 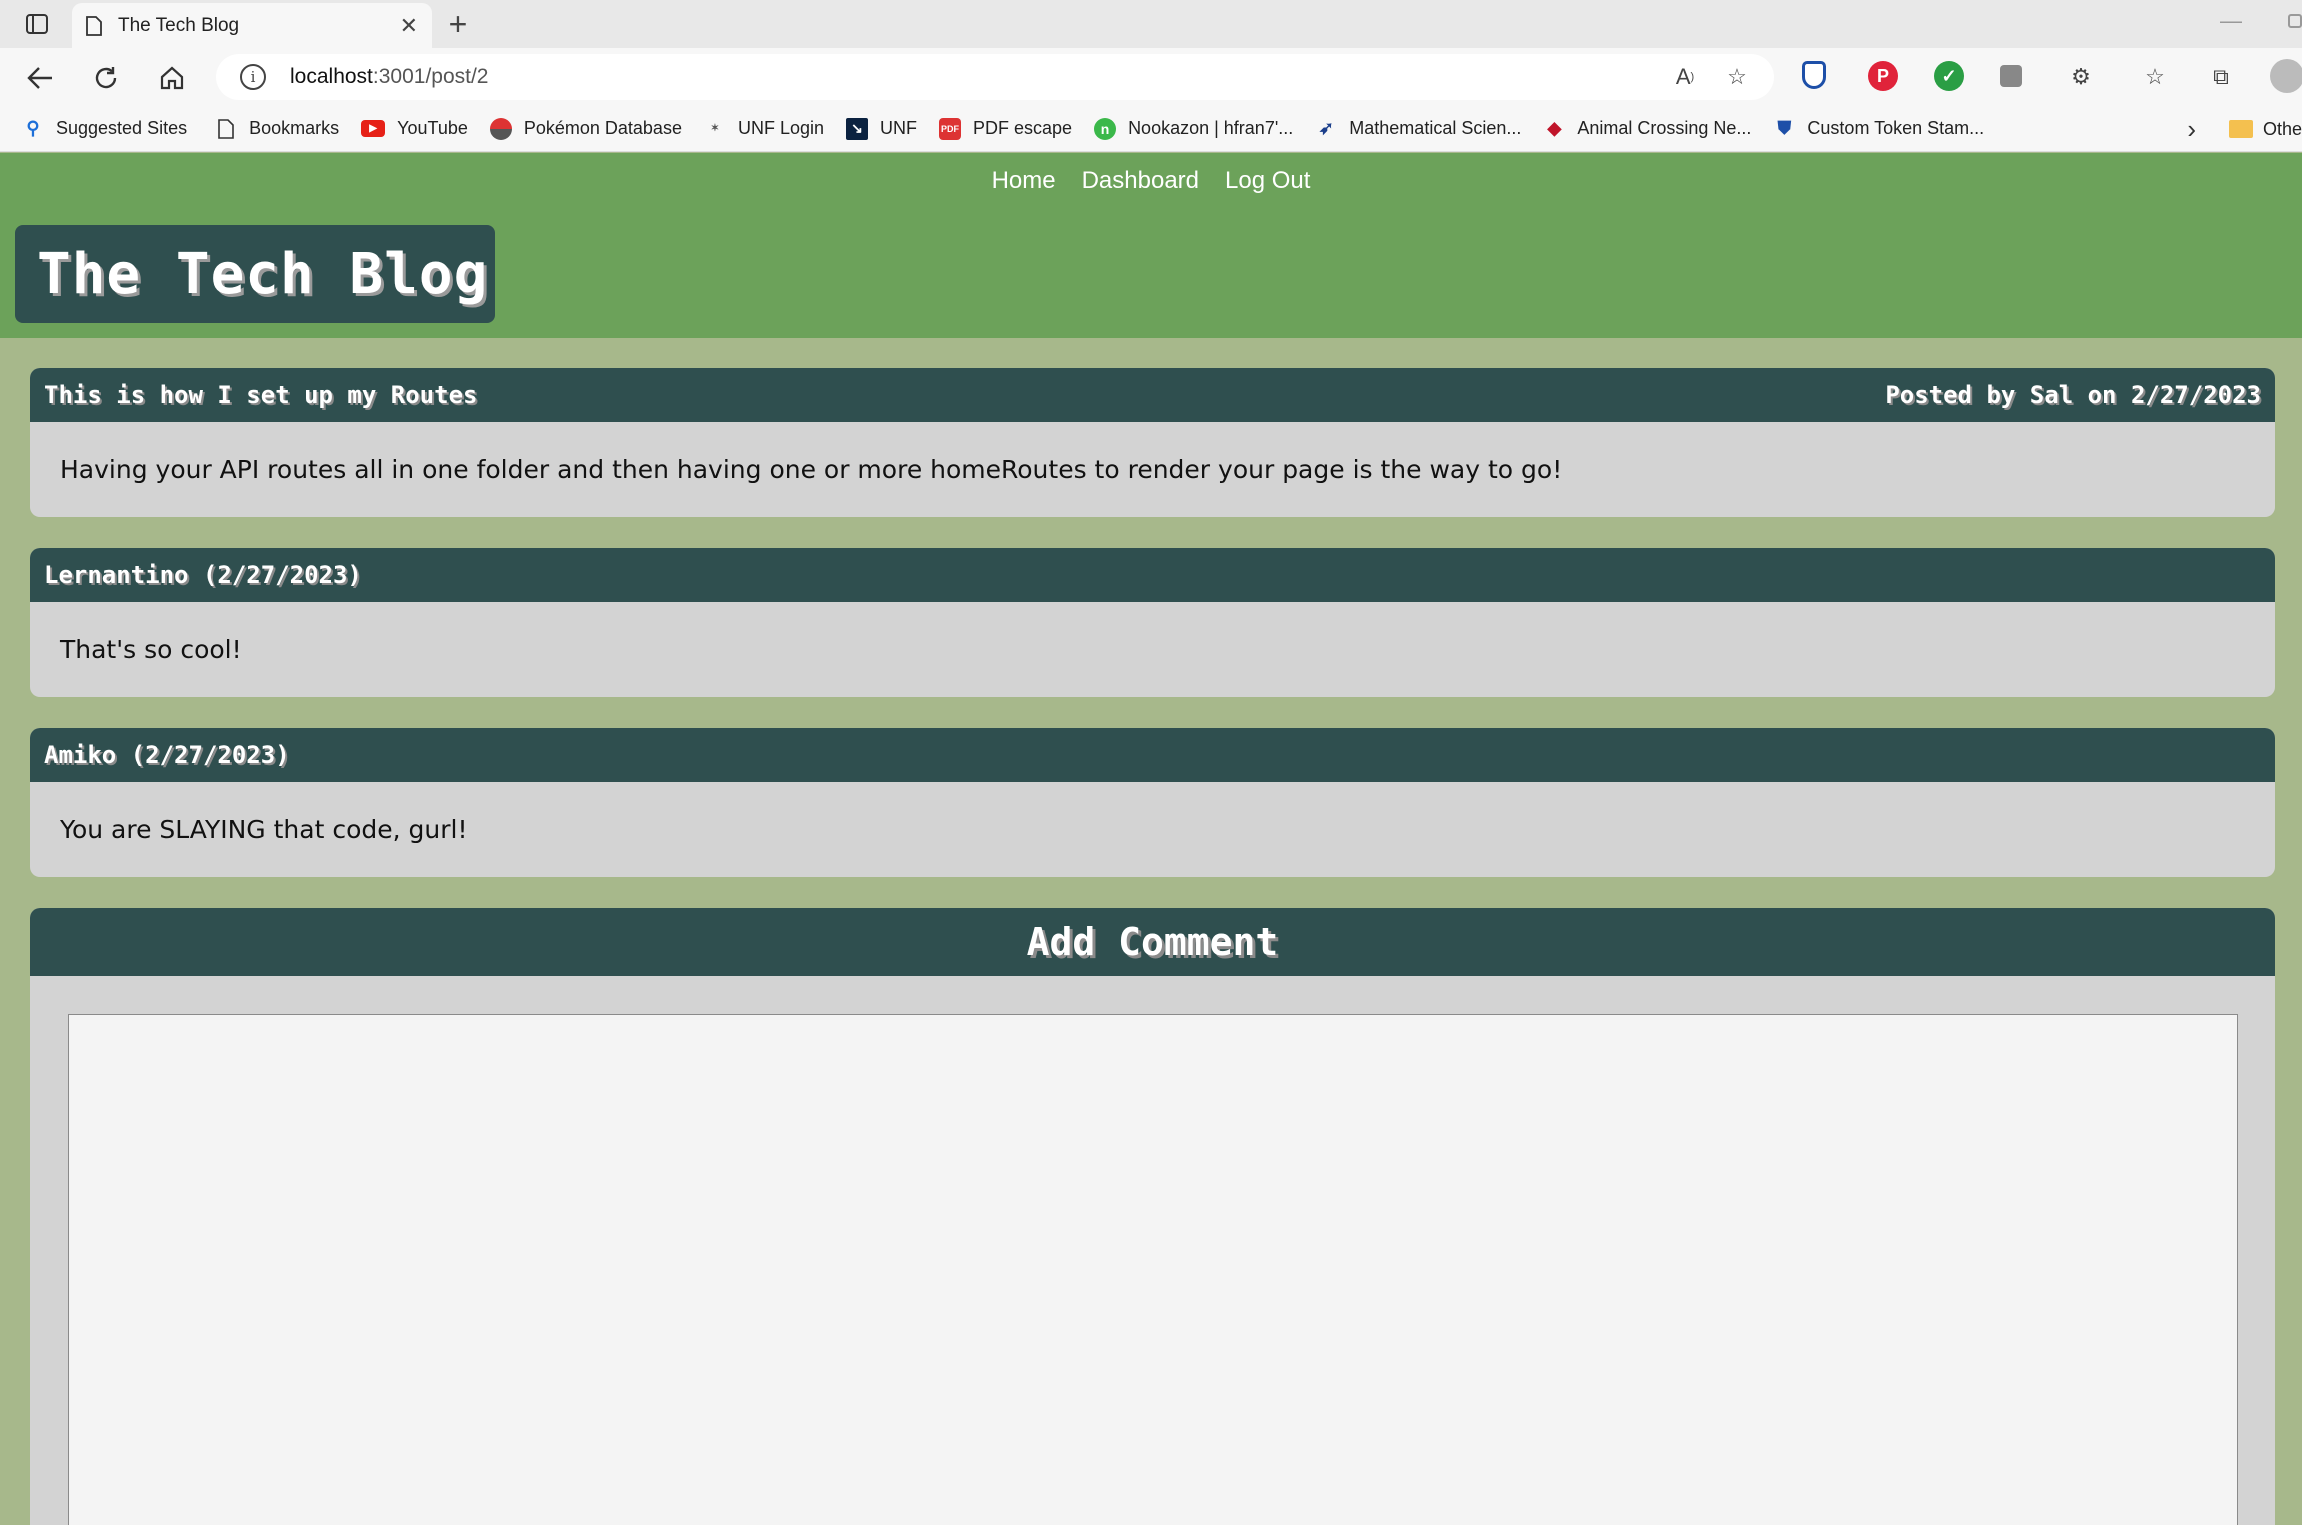 What do you see at coordinates (2073, 395) in the screenshot?
I see `post-meta: Posted by Sal on 2/27/2023` at bounding box center [2073, 395].